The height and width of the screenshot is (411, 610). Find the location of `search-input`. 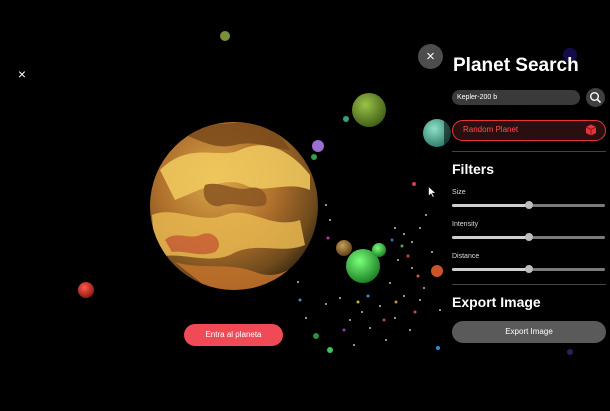

search-input is located at coordinates (516, 97).